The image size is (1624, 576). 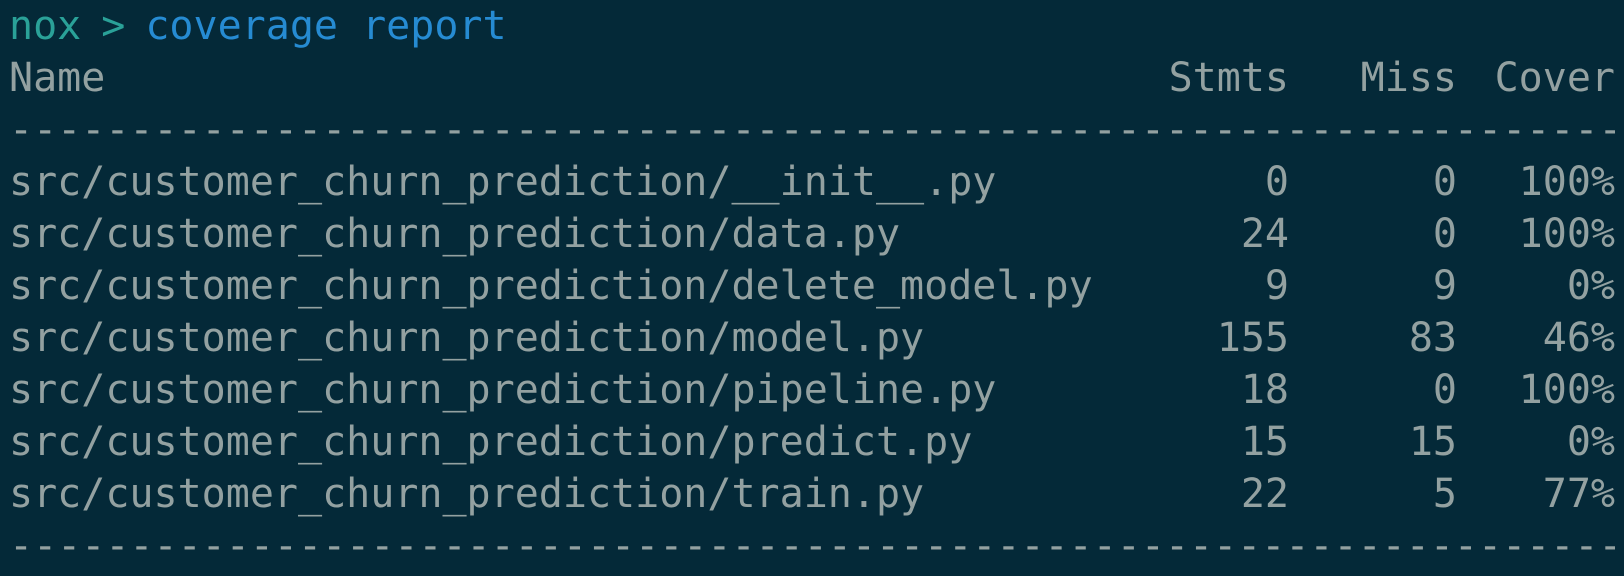 I want to click on row-stmts: 22, so click(x=1264, y=494).